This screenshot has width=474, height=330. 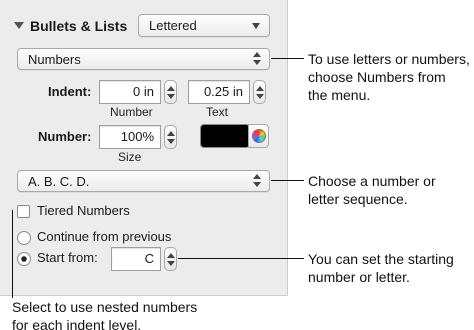 What do you see at coordinates (372, 190) in the screenshot?
I see `callout-sequence: Choose a number or letter sequence.` at bounding box center [372, 190].